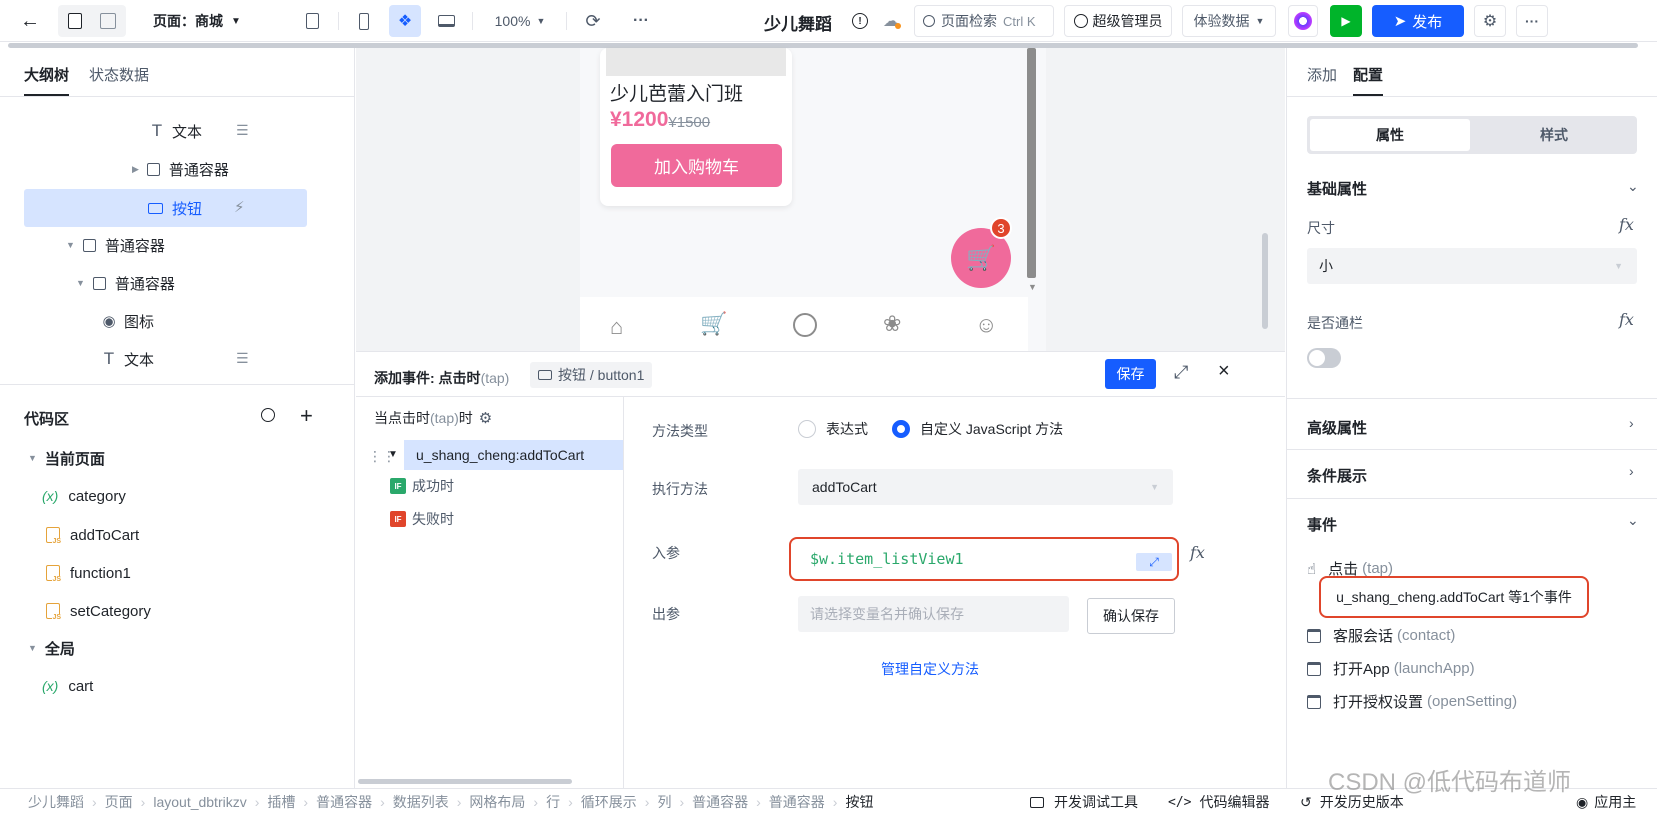 The width and height of the screenshot is (1657, 813). What do you see at coordinates (92, 535) in the screenshot?
I see `code-item-addtocart: addToCart` at bounding box center [92, 535].